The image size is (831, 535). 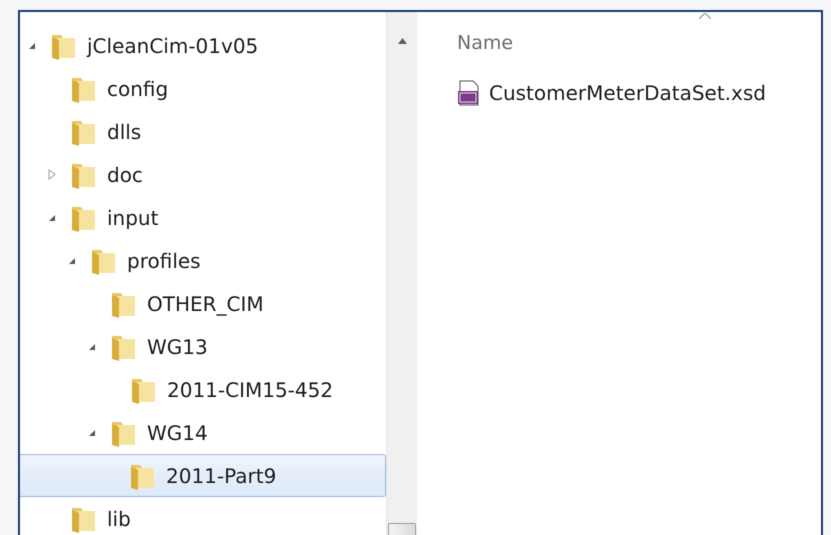 I want to click on selected-tree-item: 2011-Part9, so click(x=203, y=475).